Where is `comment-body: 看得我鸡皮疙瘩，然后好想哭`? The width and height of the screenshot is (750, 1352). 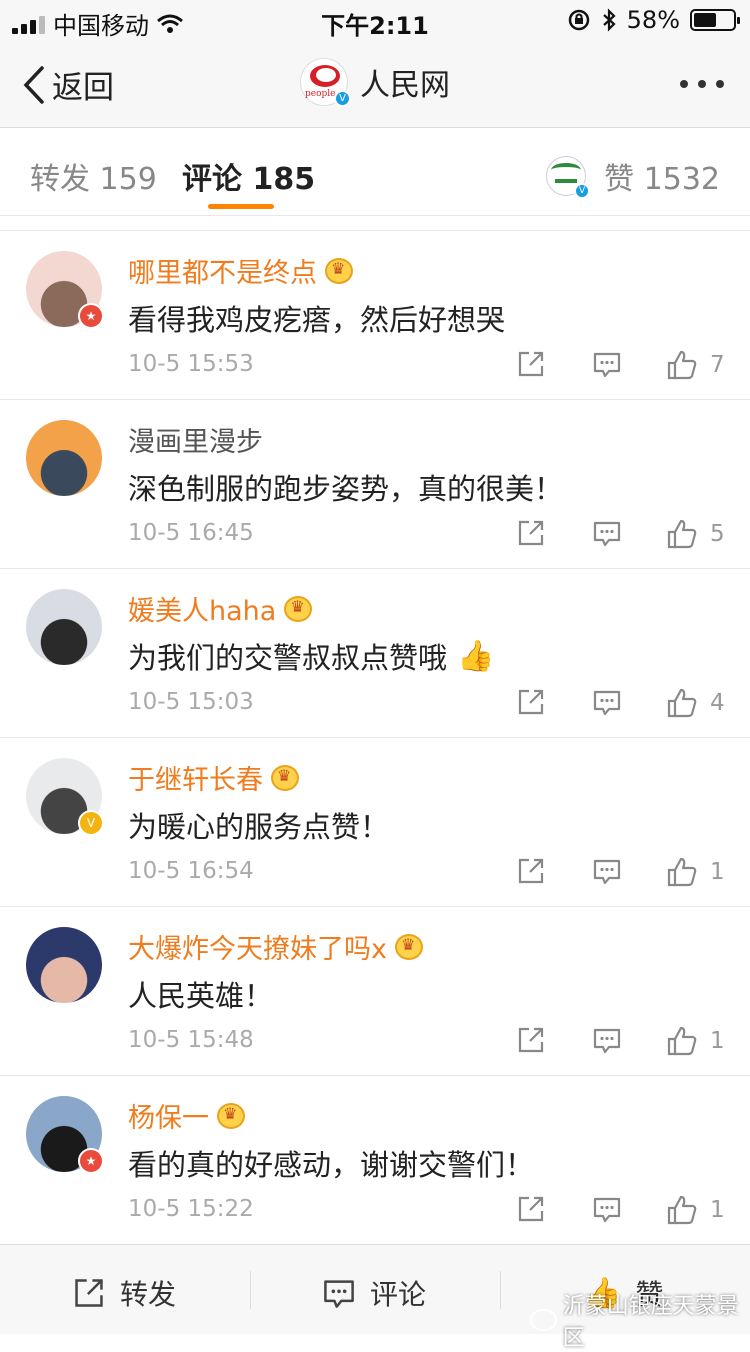 comment-body: 看得我鸡皮疙瘩，然后好想哭 is located at coordinates (317, 320).